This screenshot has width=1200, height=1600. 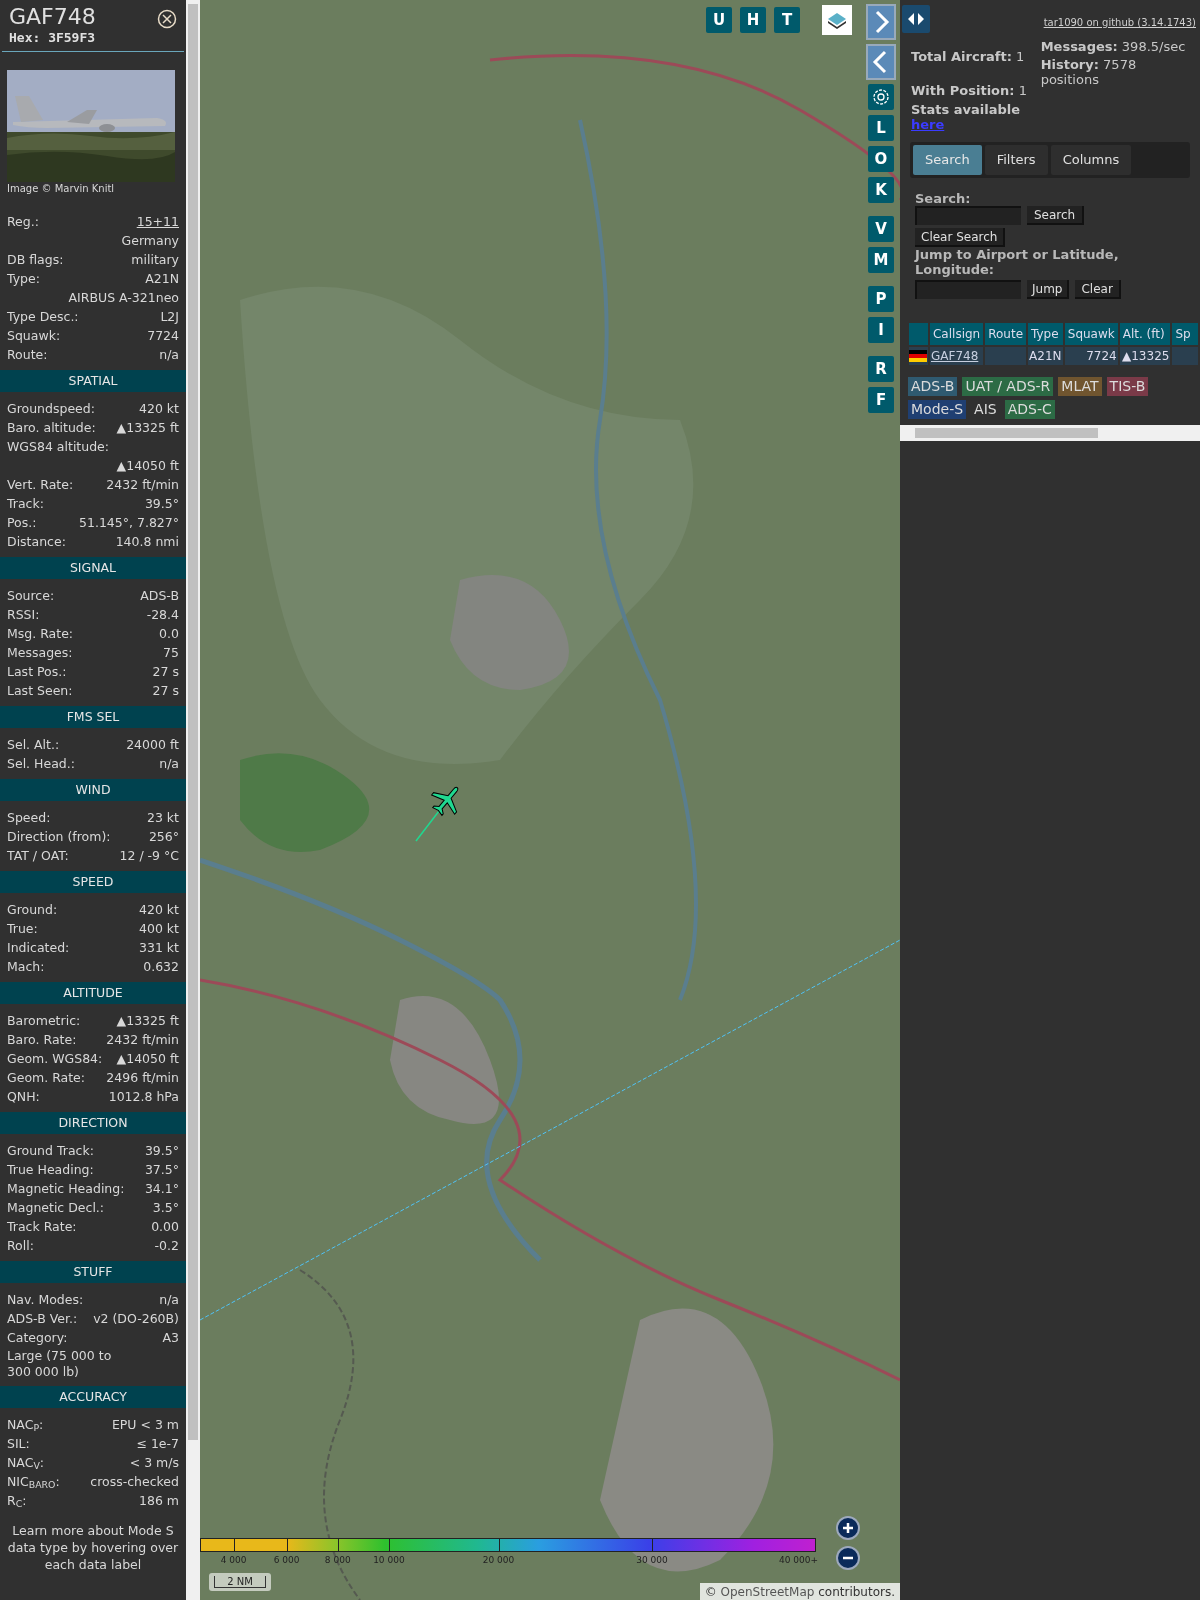 What do you see at coordinates (167, 19) in the screenshot?
I see `close-icon` at bounding box center [167, 19].